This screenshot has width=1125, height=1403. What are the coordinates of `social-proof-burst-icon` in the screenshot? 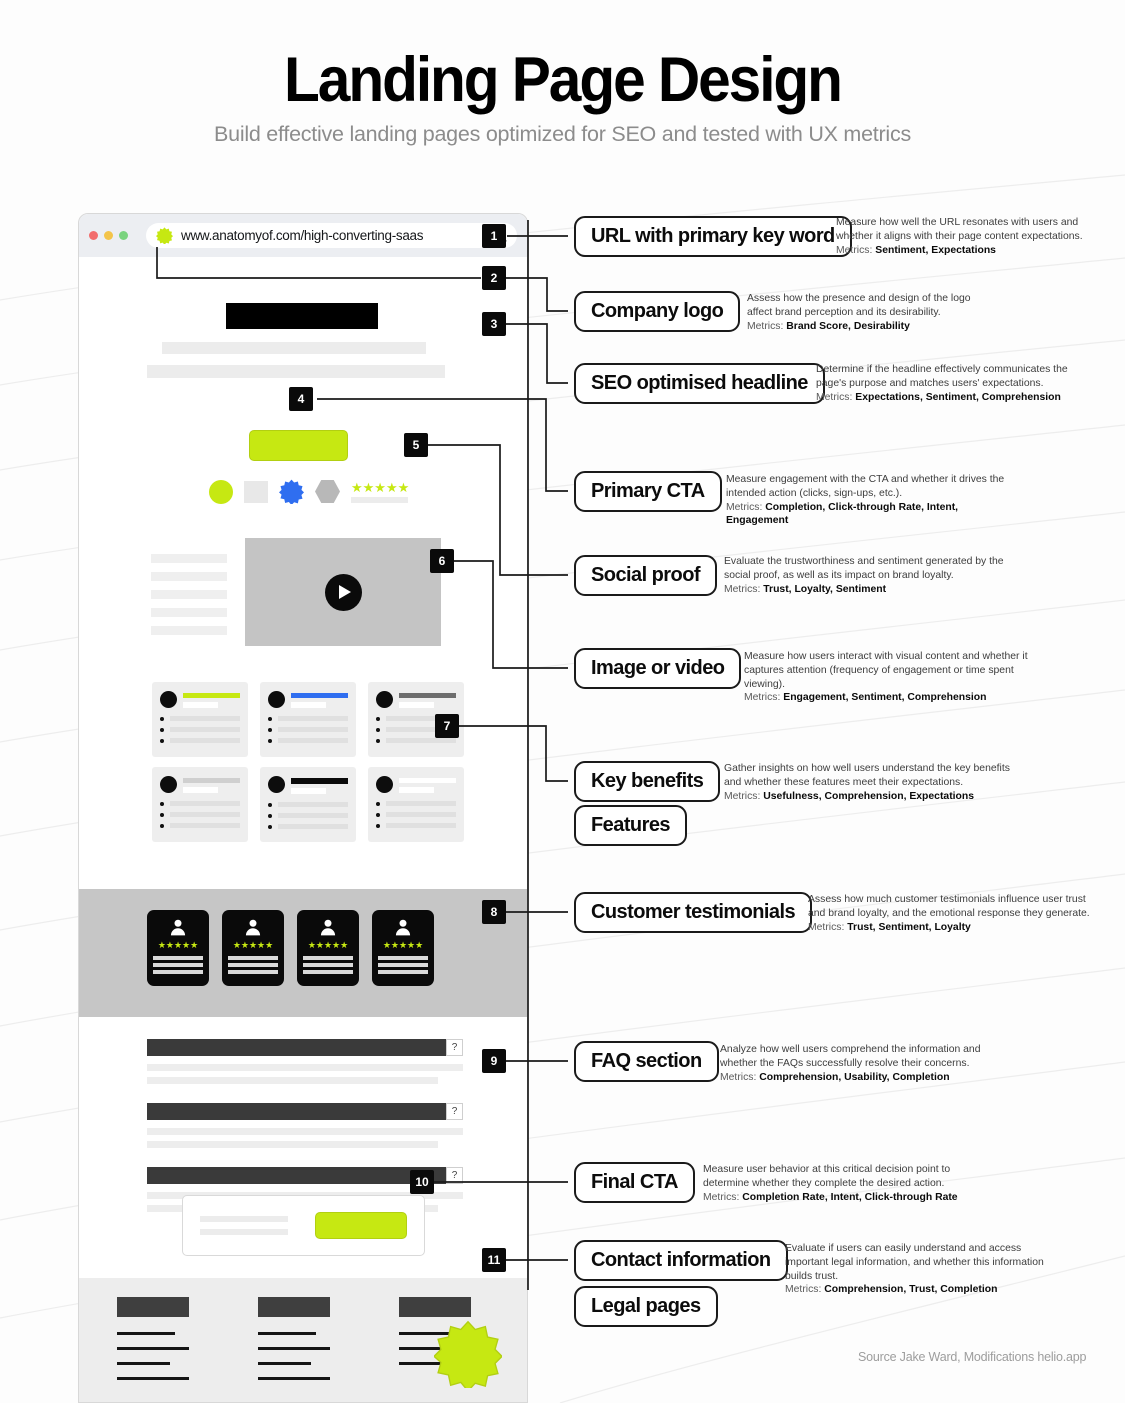 It's located at (291, 491).